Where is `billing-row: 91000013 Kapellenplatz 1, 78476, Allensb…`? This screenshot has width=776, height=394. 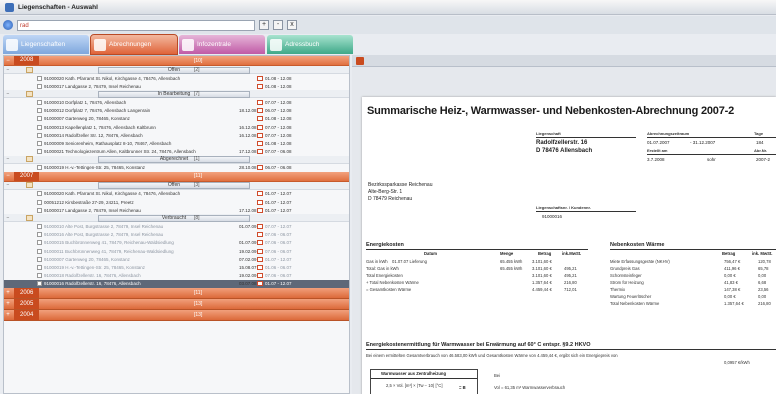
billing-row: 91000013 Kapellenplatz 1, 78476, Allensb… is located at coordinates (176, 127).